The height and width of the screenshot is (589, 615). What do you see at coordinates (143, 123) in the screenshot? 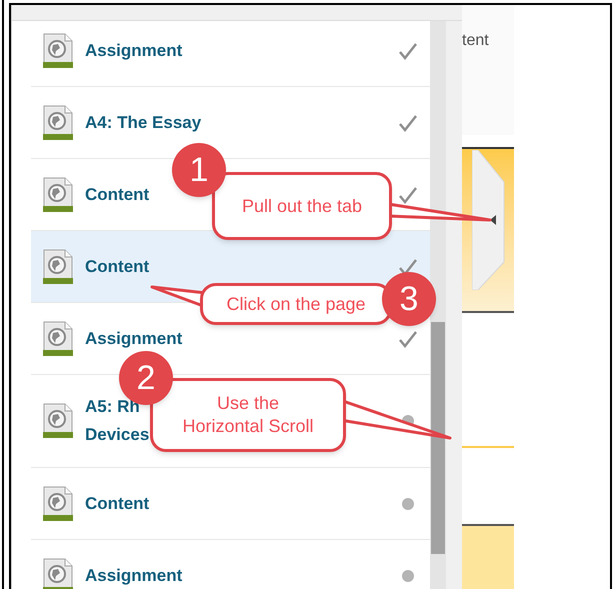
I see `item-title: A4: The Essay` at bounding box center [143, 123].